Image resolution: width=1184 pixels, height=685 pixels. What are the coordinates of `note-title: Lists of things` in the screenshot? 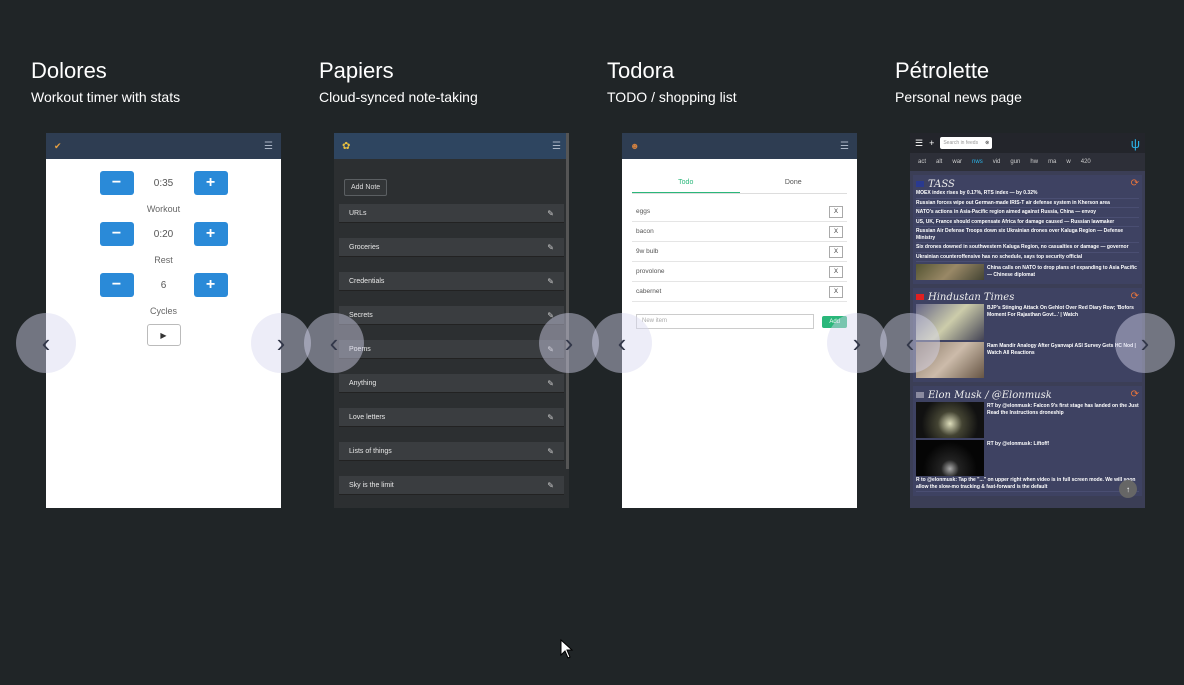 It's located at (370, 451).